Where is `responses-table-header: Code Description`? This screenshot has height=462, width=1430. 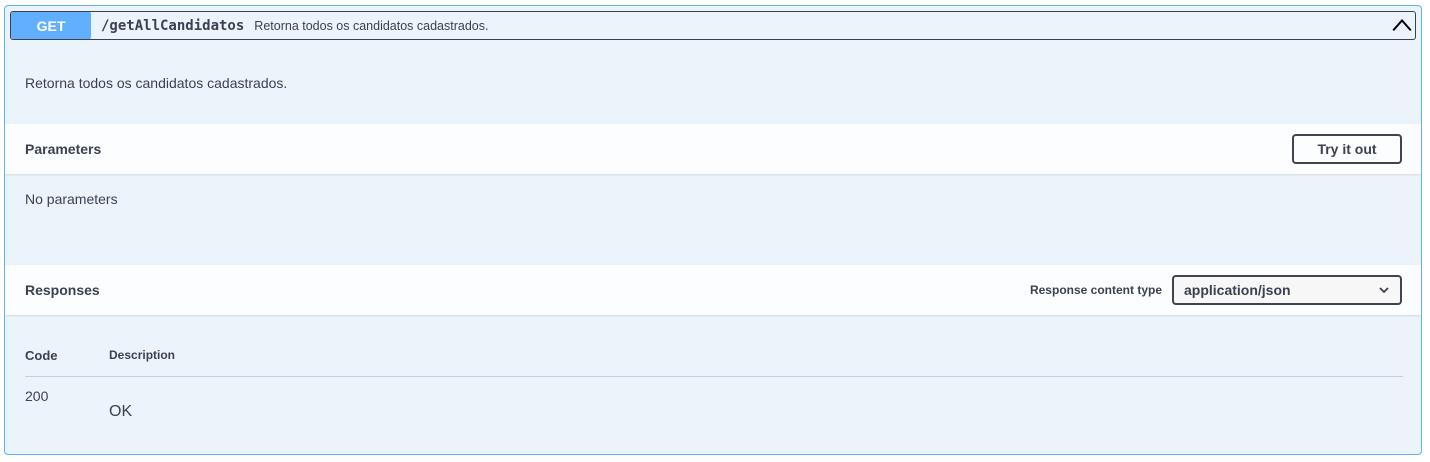
responses-table-header: Code Description is located at coordinates (714, 362).